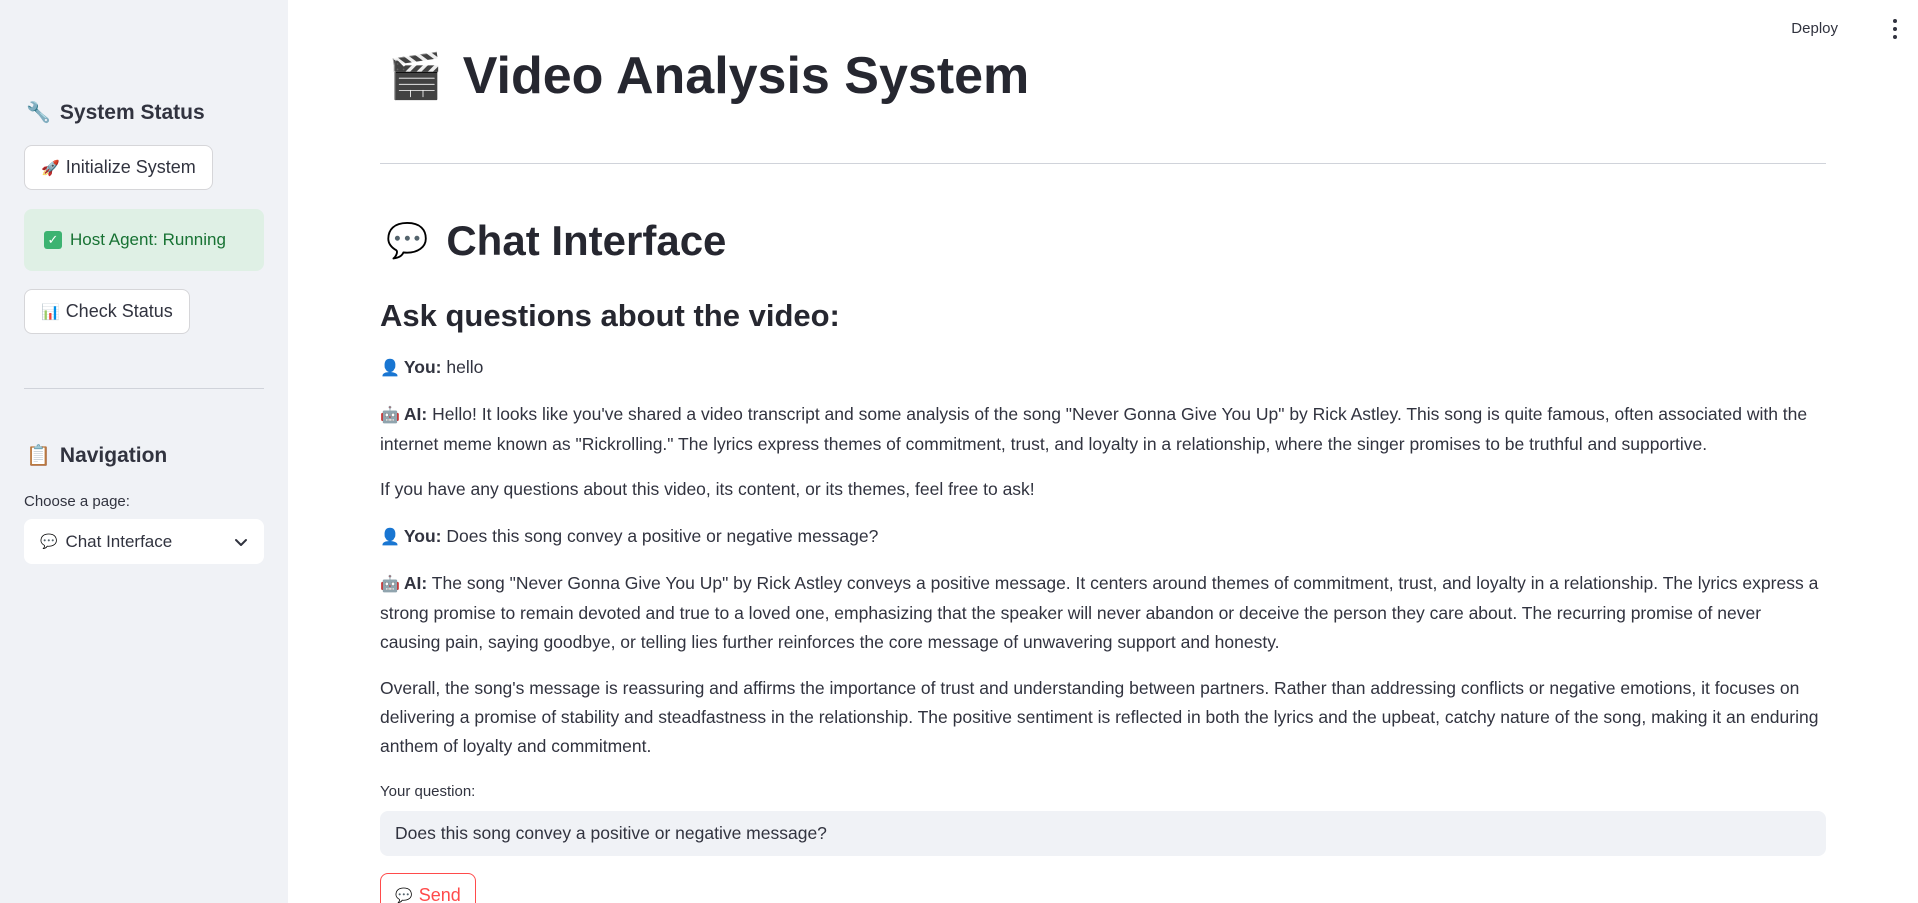 The image size is (1918, 903). I want to click on message-text: hello, so click(465, 367).